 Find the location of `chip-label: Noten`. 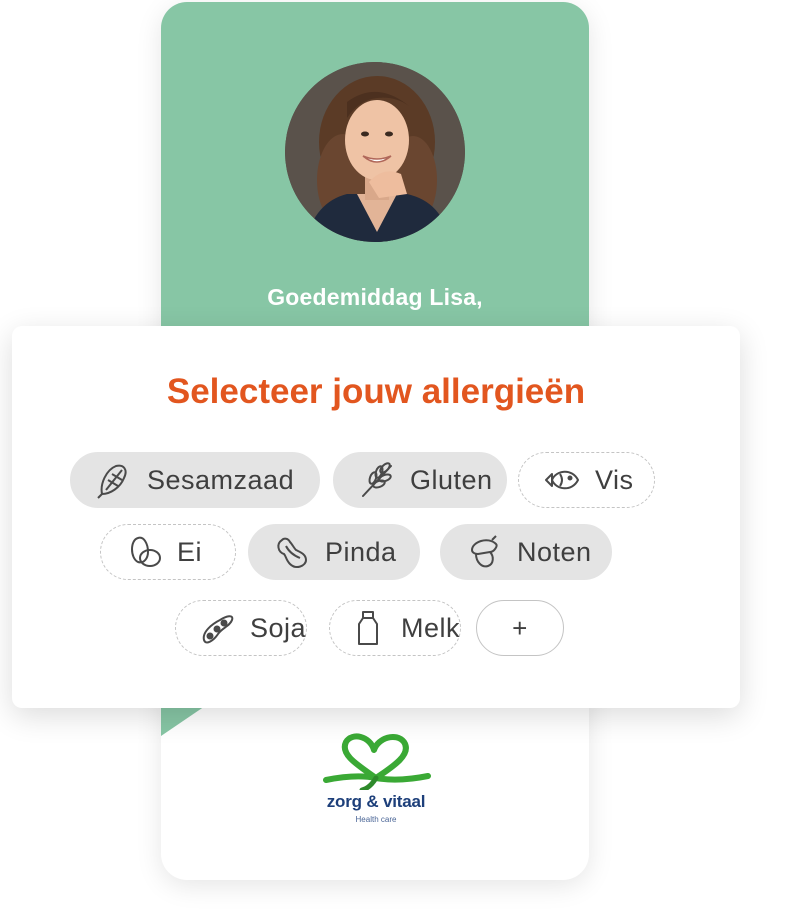

chip-label: Noten is located at coordinates (554, 551).